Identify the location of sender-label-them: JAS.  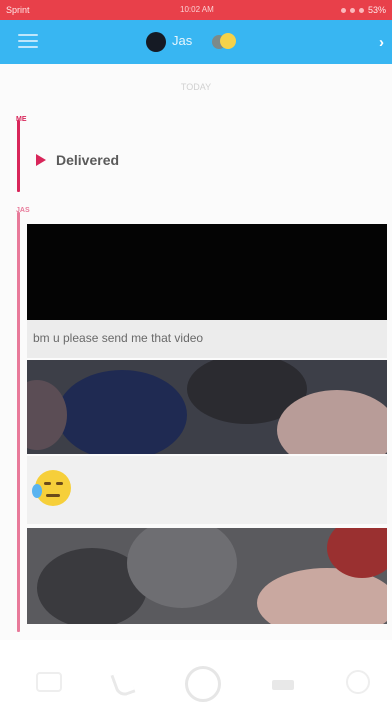
(23, 210).